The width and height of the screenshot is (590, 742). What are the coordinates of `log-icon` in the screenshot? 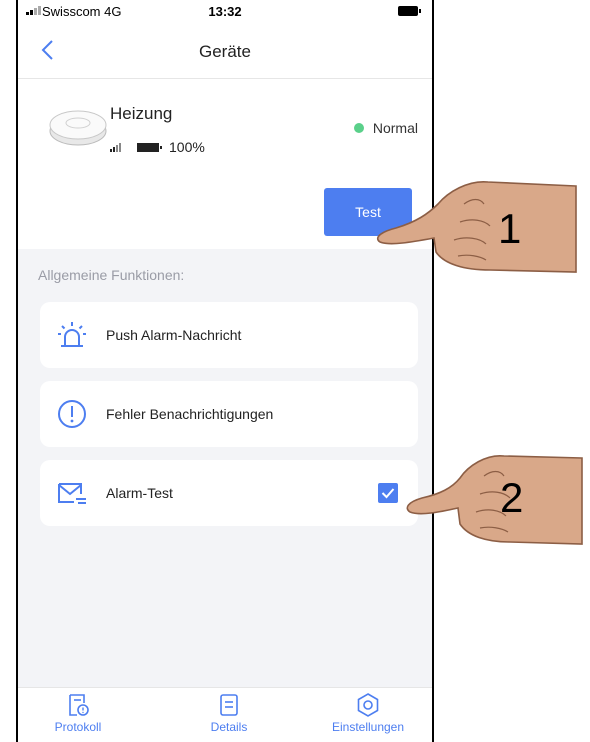 It's located at (79, 705).